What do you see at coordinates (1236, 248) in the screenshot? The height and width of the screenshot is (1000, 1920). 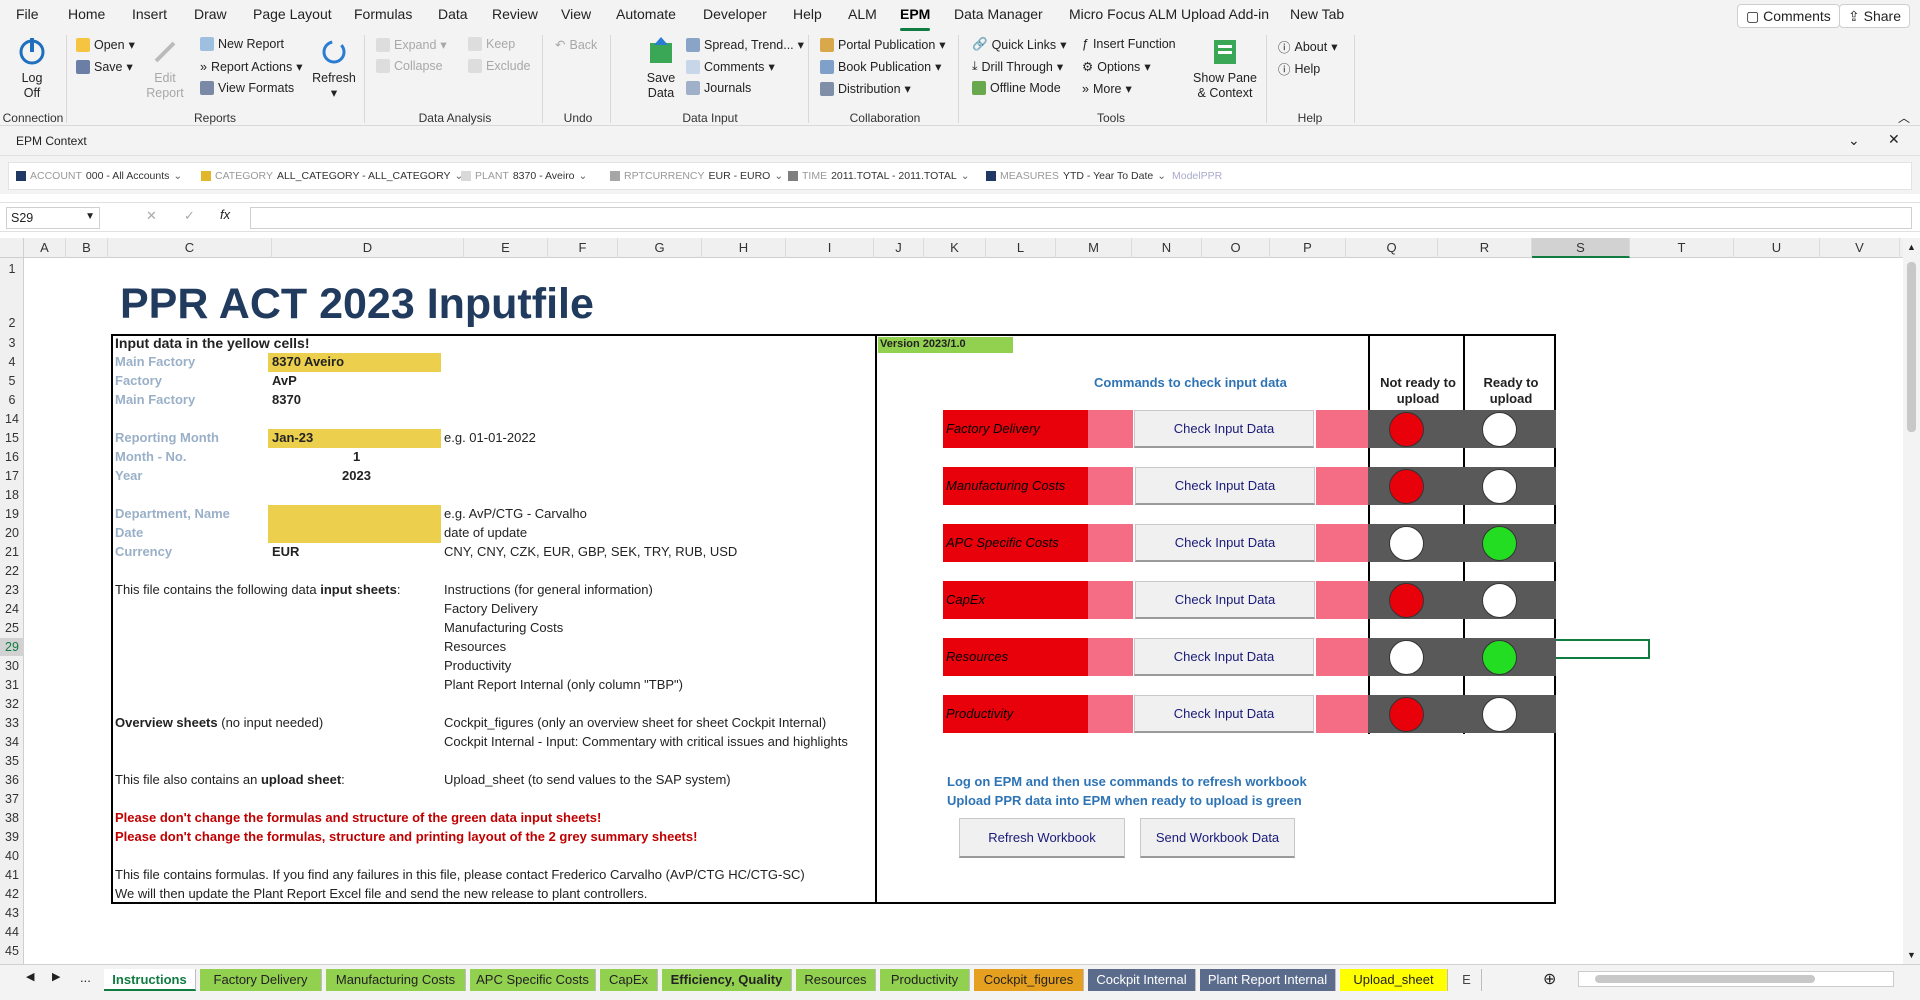 I see `column-header-o: O` at bounding box center [1236, 248].